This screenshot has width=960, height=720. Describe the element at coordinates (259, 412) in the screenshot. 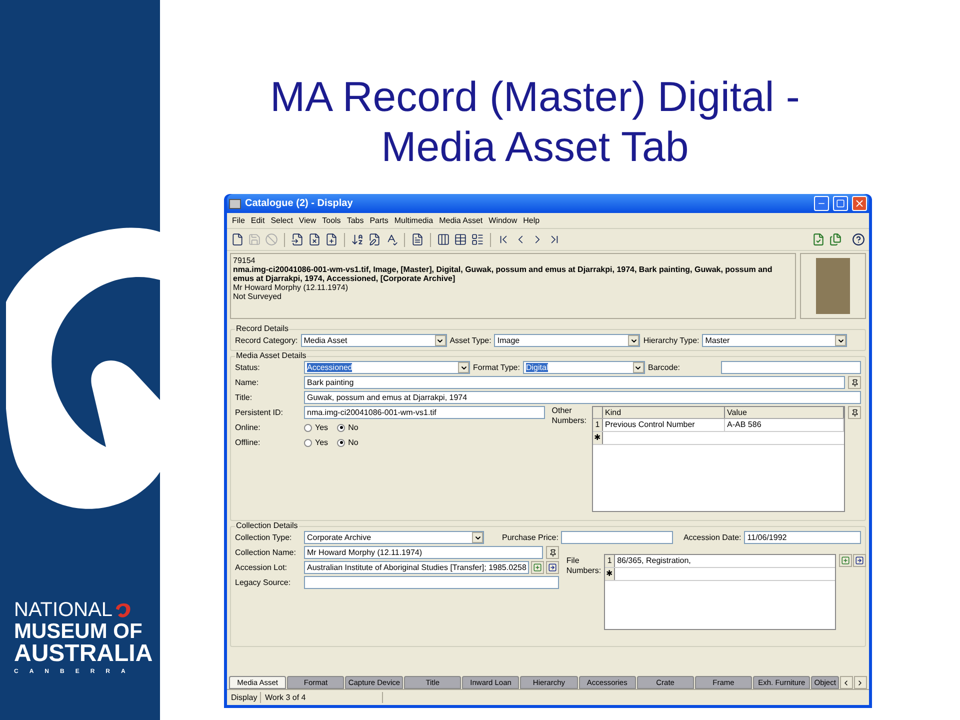

I see `field-label: Persistent ID:` at that location.